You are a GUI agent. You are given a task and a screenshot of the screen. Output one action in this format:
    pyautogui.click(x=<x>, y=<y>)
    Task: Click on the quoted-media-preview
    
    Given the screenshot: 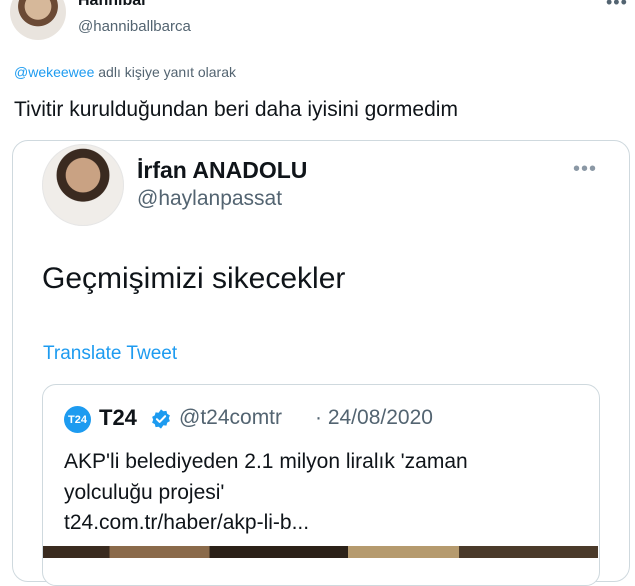 What is the action you would take?
    pyautogui.click(x=320, y=552)
    